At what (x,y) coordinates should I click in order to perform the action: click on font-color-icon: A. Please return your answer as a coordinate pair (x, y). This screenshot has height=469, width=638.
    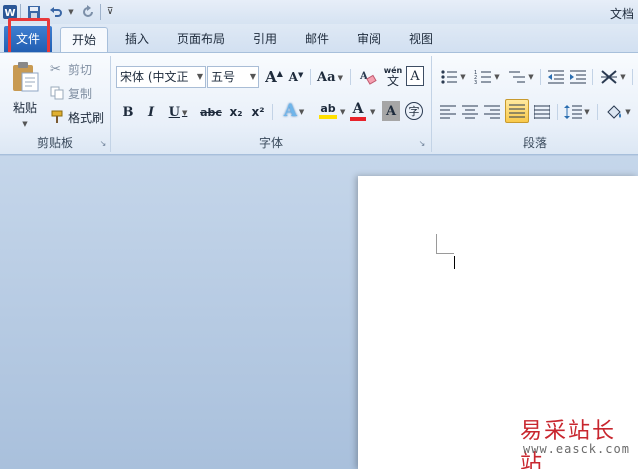
    Looking at the image, I should click on (358, 108).